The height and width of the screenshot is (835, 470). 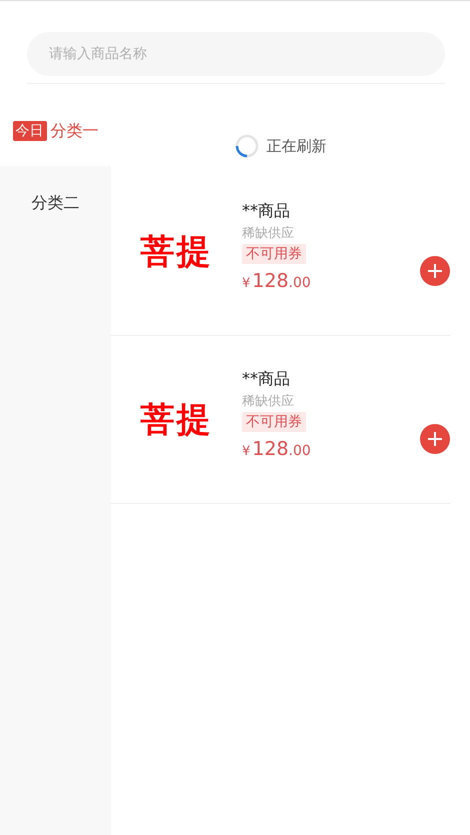 I want to click on category-item: 分类二, so click(x=55, y=203).